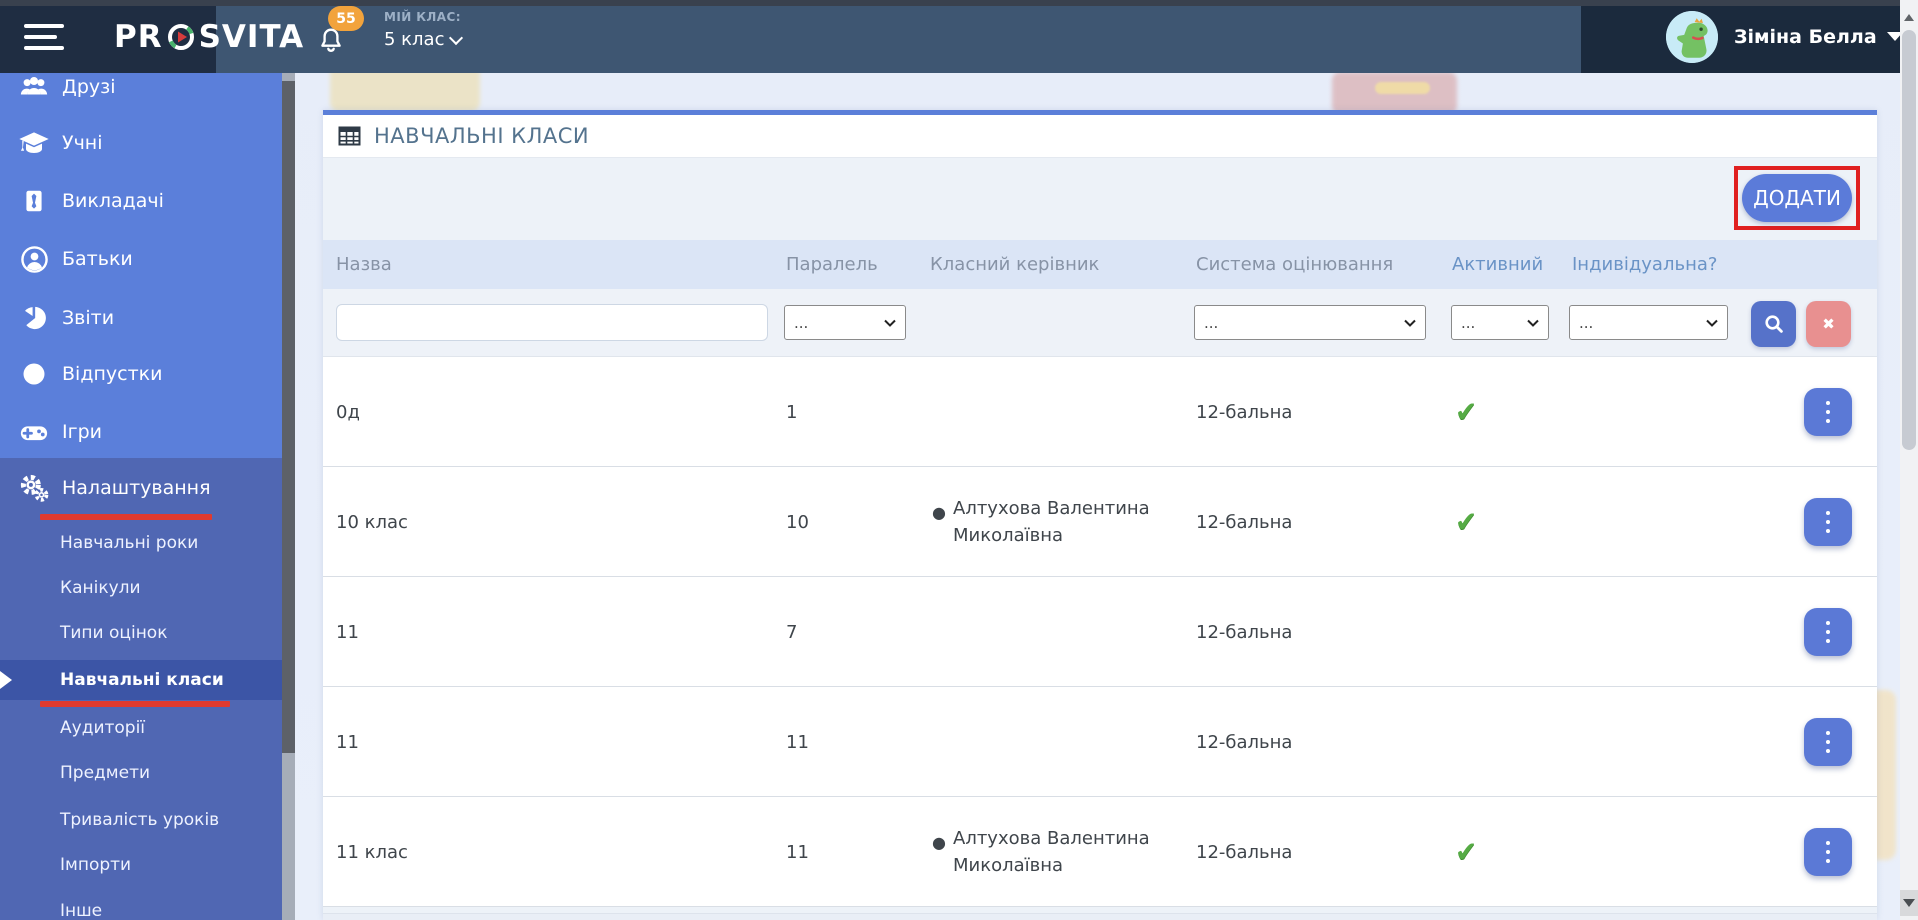 The image size is (1918, 920). Describe the element at coordinates (34, 201) in the screenshot. I see `tie-icon` at that location.